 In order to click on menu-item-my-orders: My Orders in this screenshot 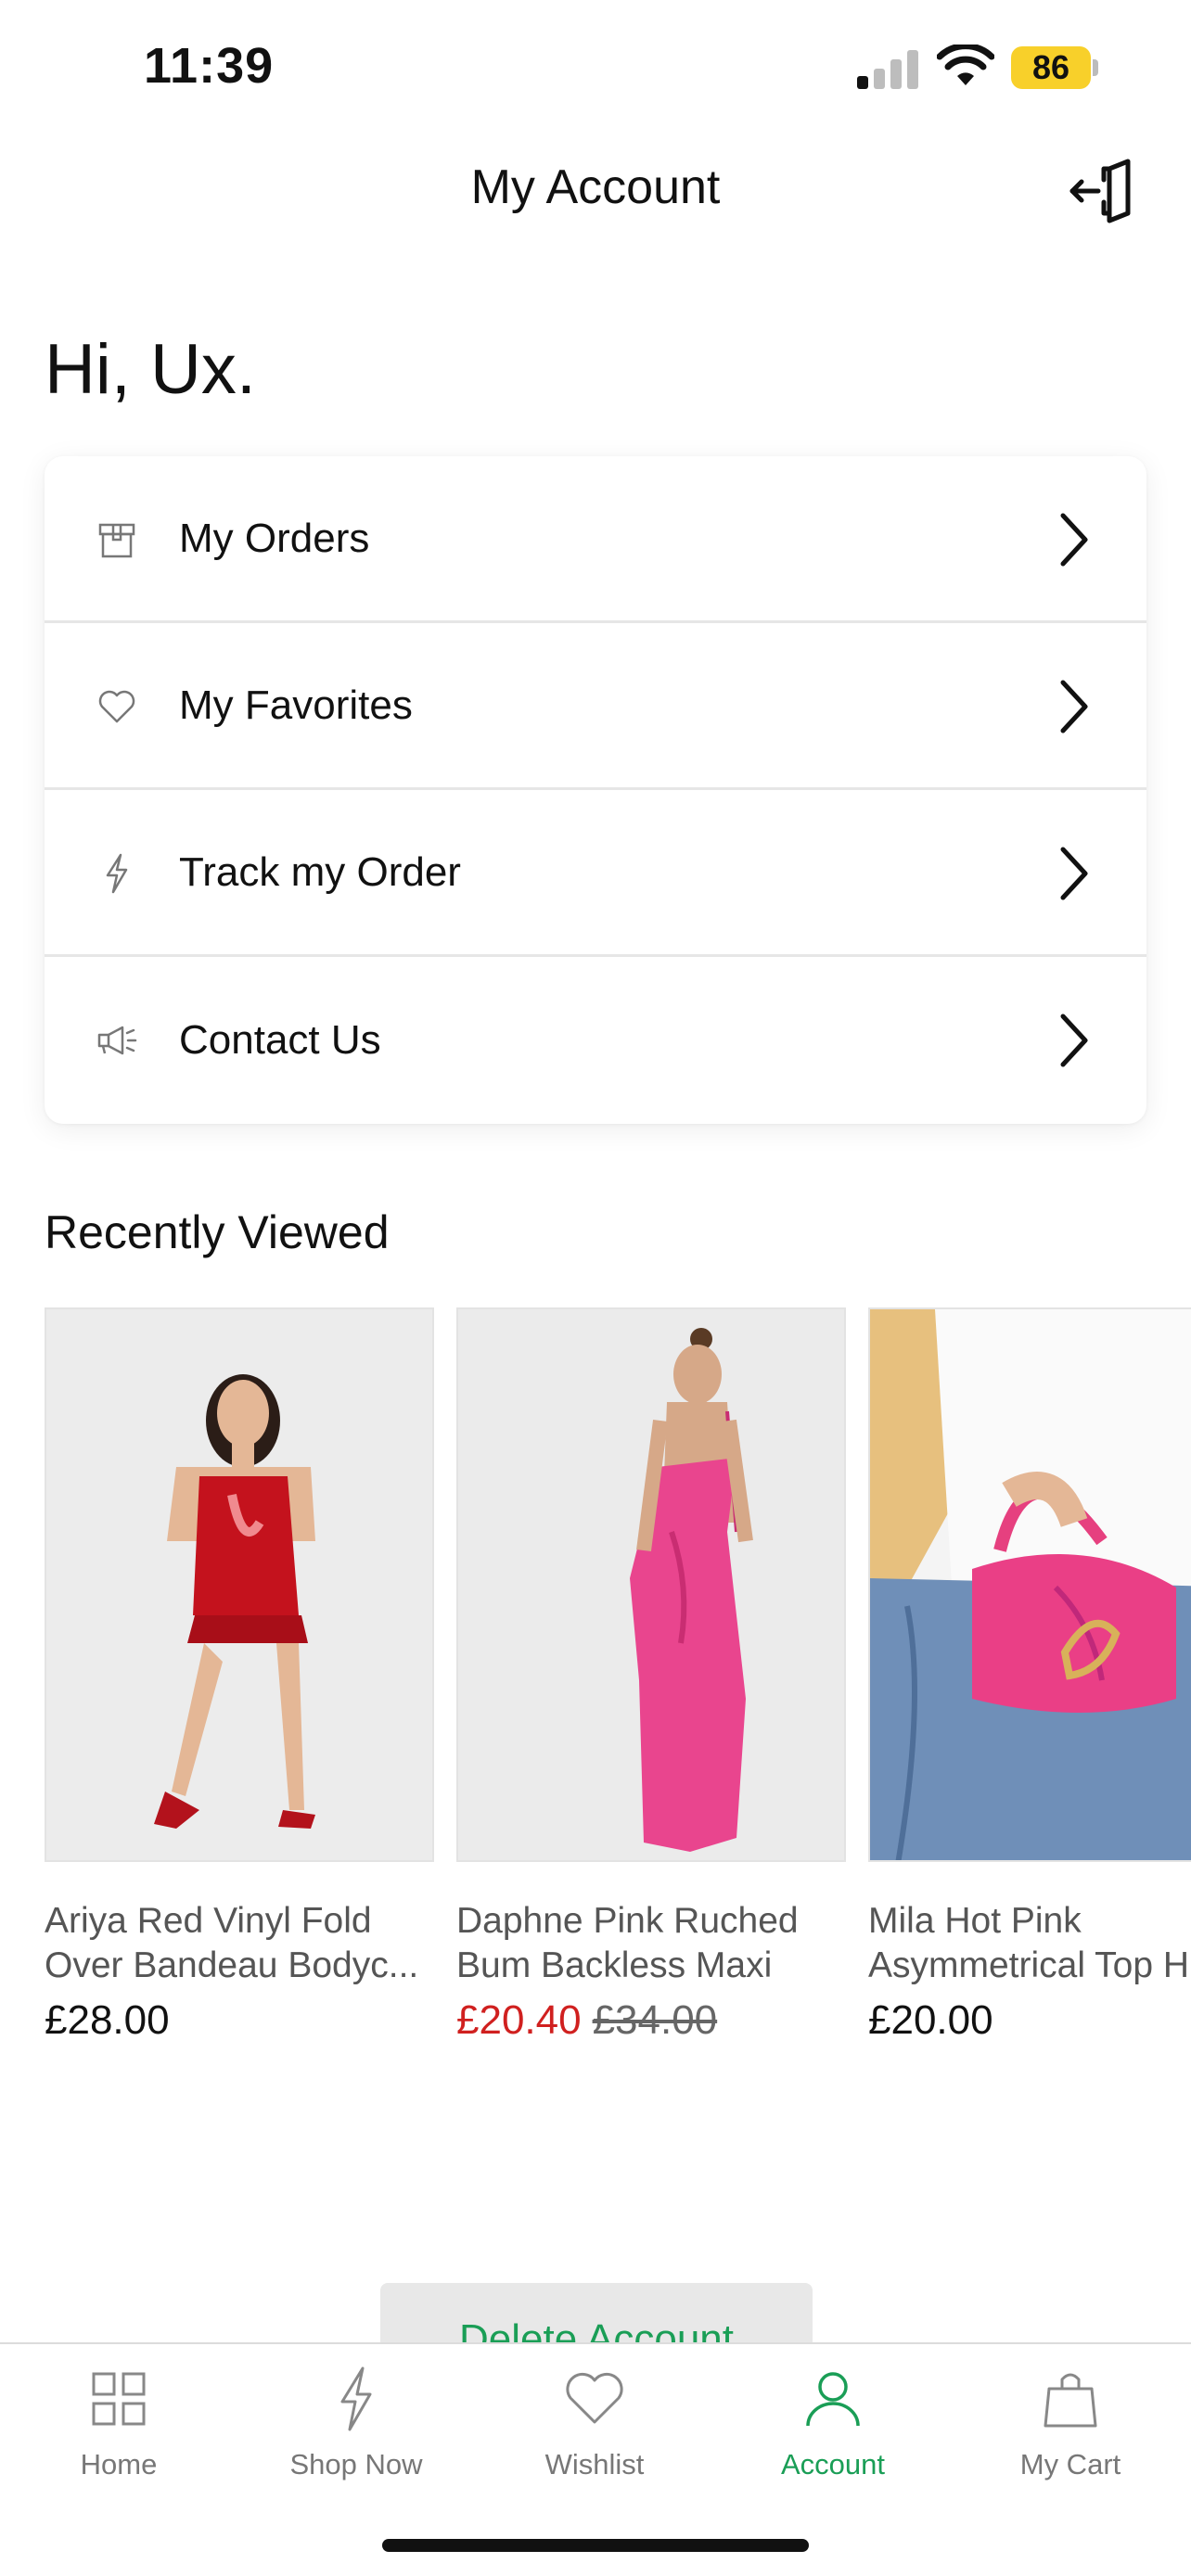, I will do `click(595, 539)`.